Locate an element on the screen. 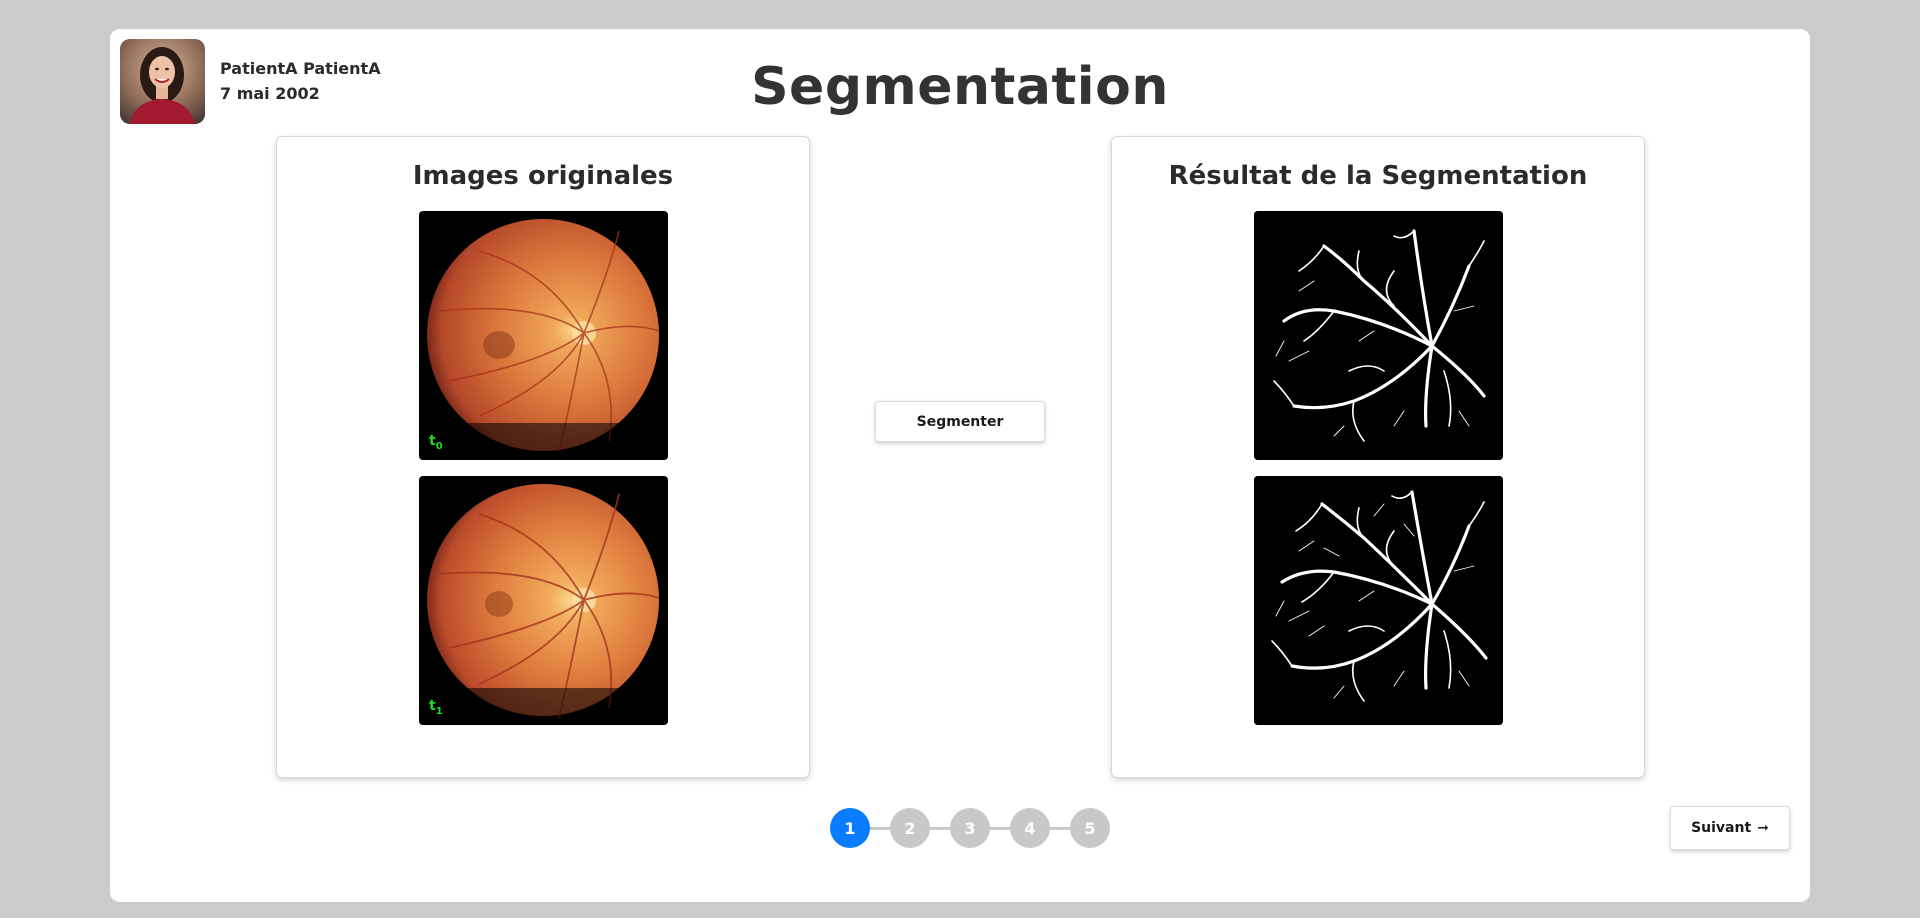 This screenshot has height=918, width=1920. time-label-t0: t0 is located at coordinates (436, 442).